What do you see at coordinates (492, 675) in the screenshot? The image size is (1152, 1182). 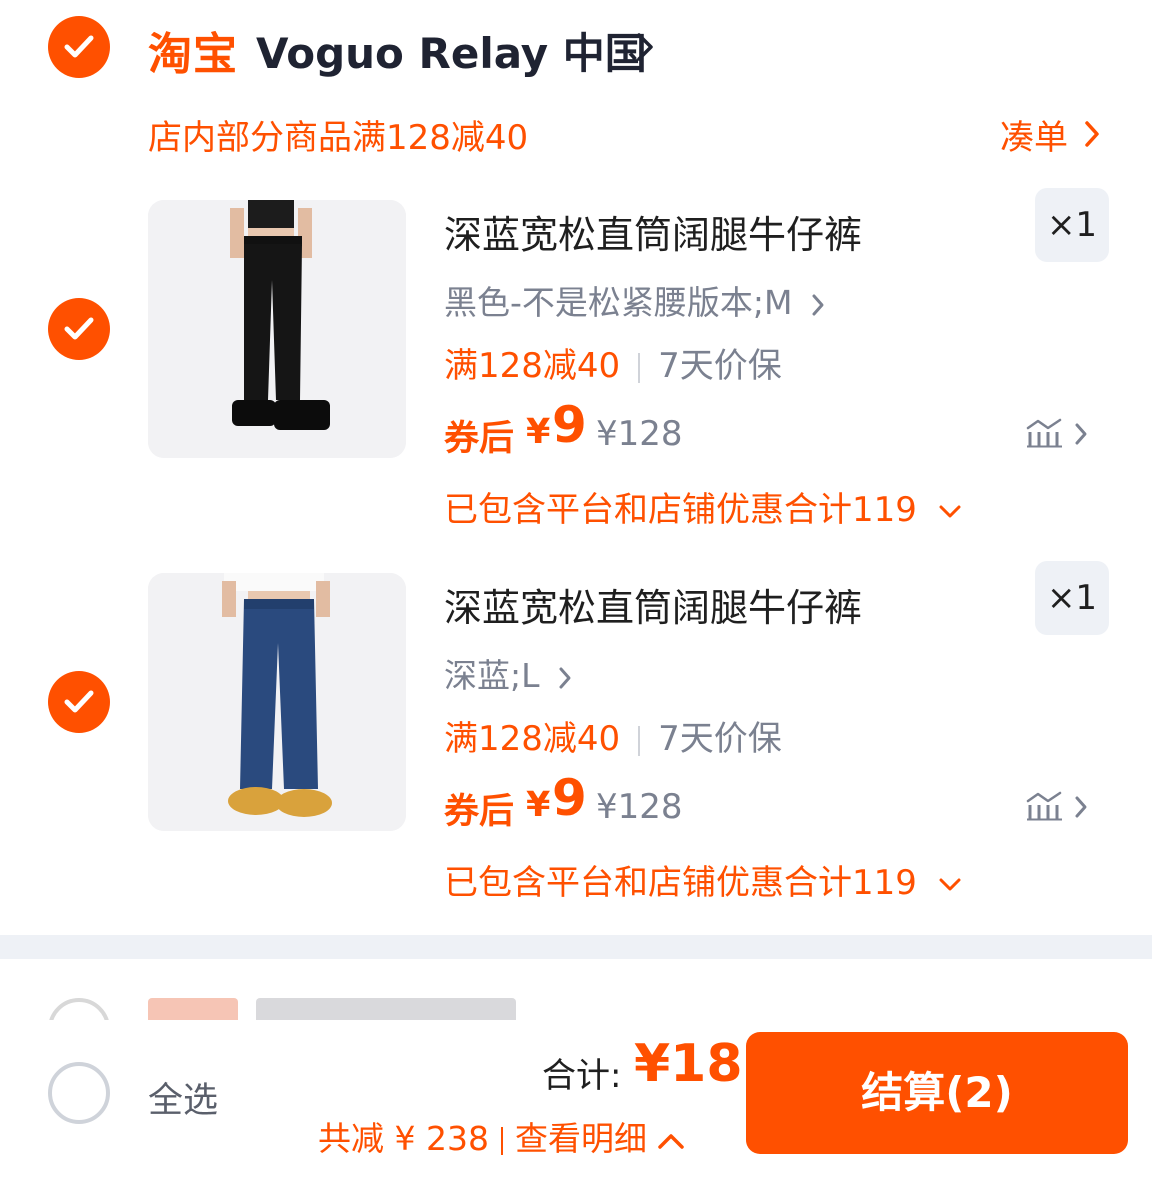 I see `variant-text: 深蓝;L` at bounding box center [492, 675].